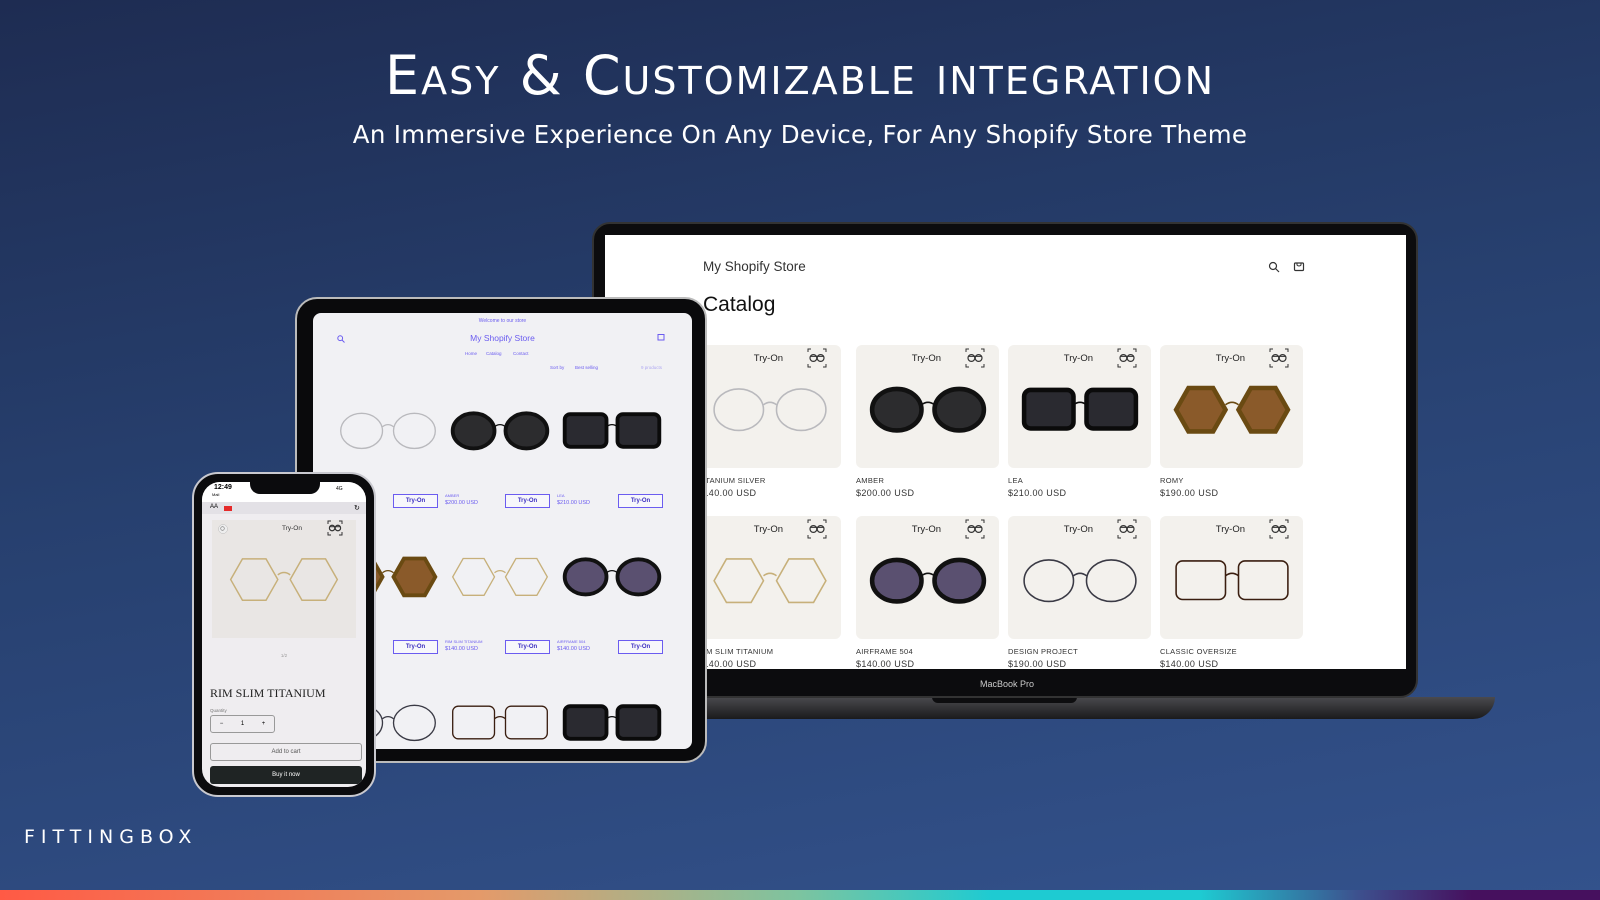 The width and height of the screenshot is (1600, 900). I want to click on product-name: DESIGN PROJECT, so click(1043, 651).